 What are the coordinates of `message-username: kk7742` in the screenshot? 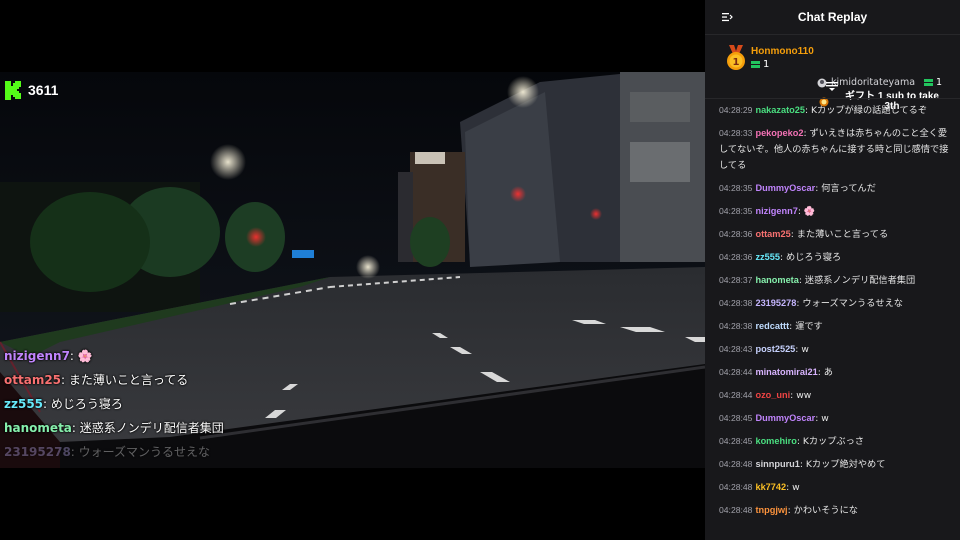 It's located at (770, 487).